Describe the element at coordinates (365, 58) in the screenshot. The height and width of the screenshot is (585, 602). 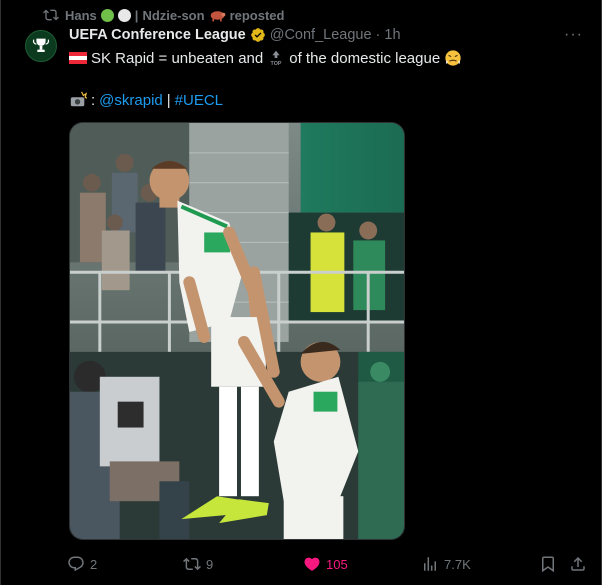
I see `tweet-text-part-2: of the domestic league` at that location.